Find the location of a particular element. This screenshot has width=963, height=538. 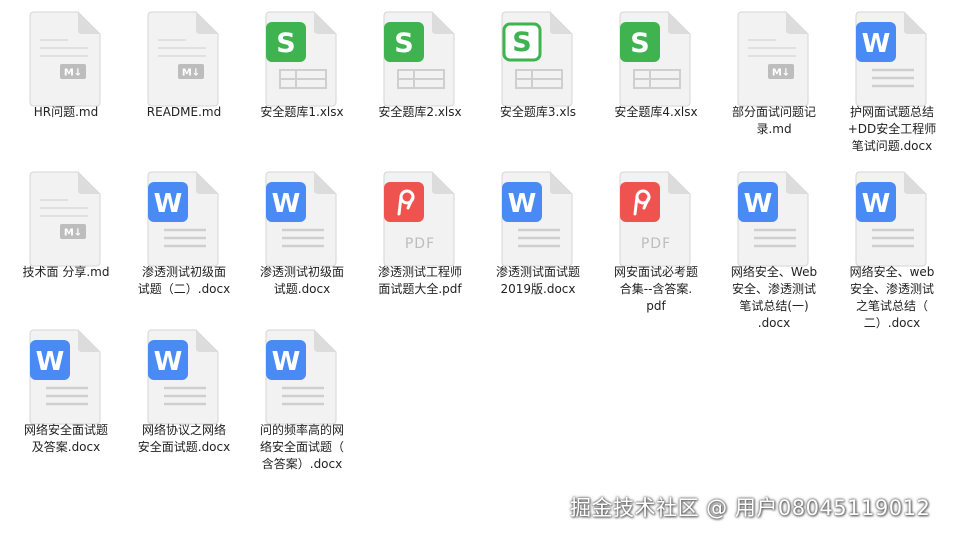

file-name: HR问题.md is located at coordinates (66, 112).